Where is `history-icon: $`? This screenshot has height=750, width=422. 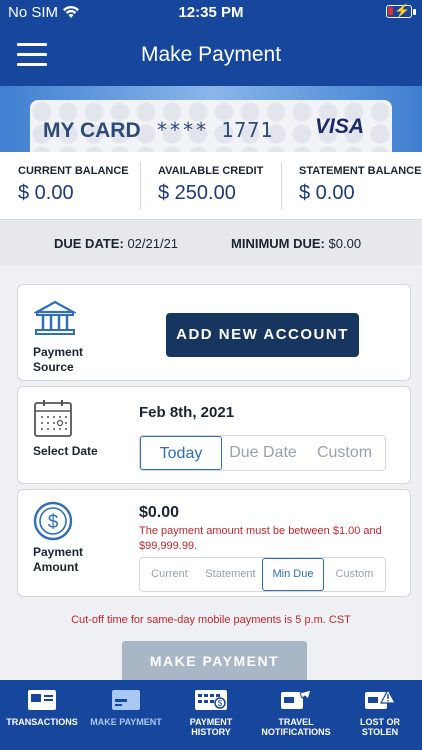
history-icon: $ is located at coordinates (211, 700).